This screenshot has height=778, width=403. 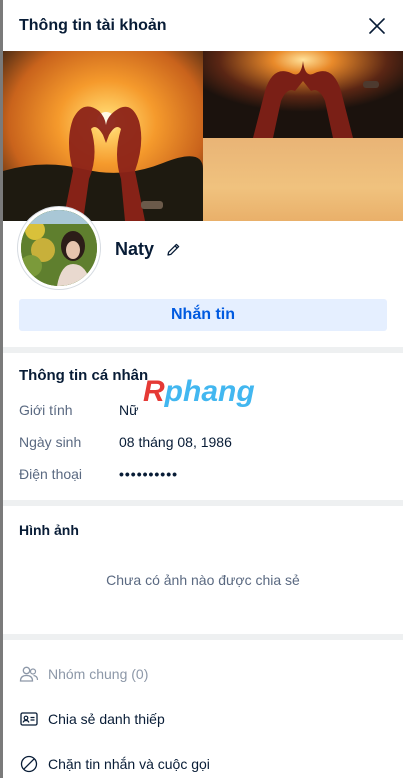 I want to click on close-button, so click(x=377, y=26).